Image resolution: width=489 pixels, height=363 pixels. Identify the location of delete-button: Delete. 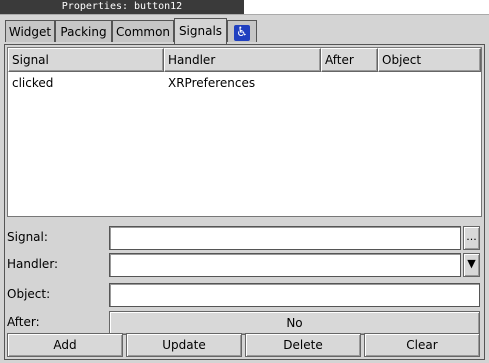
(303, 345).